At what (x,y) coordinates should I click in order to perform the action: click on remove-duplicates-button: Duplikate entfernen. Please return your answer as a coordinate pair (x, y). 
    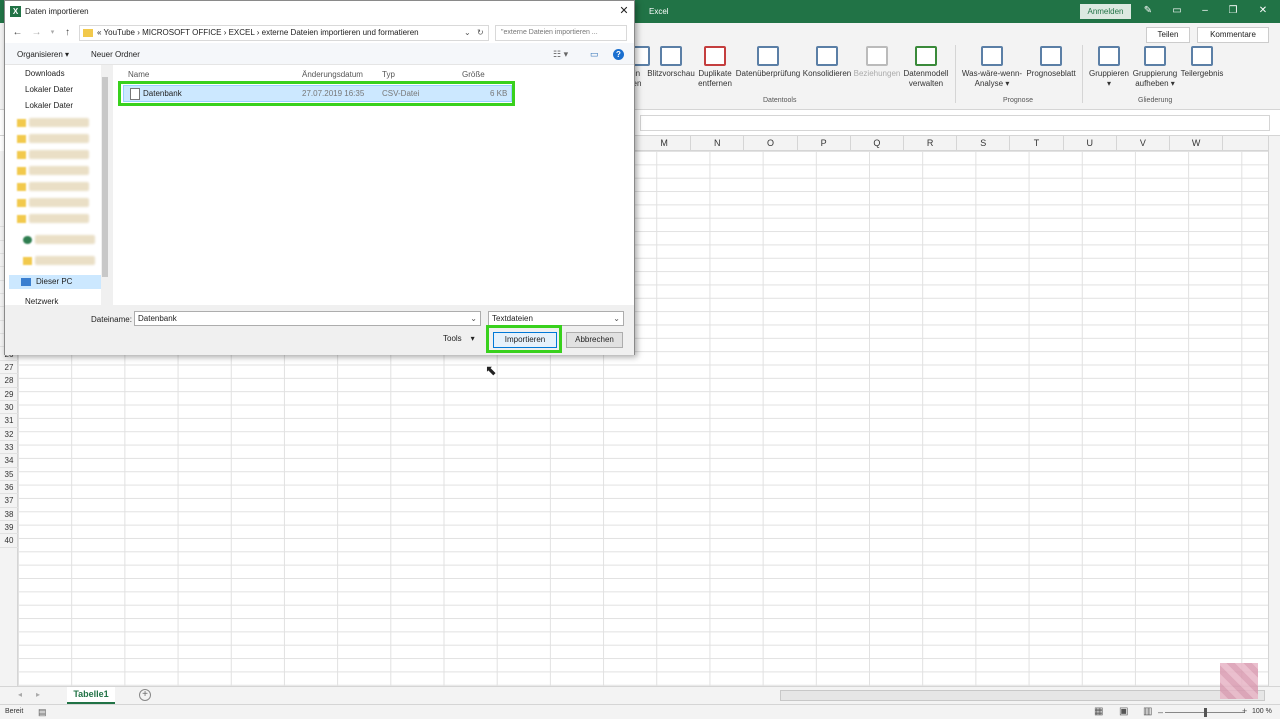
    Looking at the image, I should click on (715, 67).